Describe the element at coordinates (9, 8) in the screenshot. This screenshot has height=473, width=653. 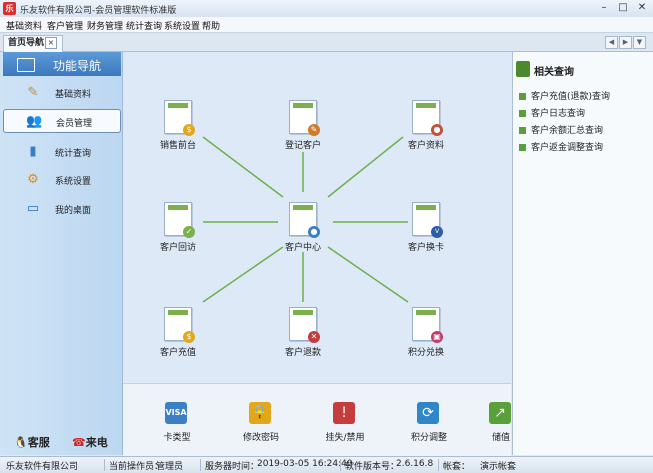
I see `app-logo-icon: 乐` at that location.